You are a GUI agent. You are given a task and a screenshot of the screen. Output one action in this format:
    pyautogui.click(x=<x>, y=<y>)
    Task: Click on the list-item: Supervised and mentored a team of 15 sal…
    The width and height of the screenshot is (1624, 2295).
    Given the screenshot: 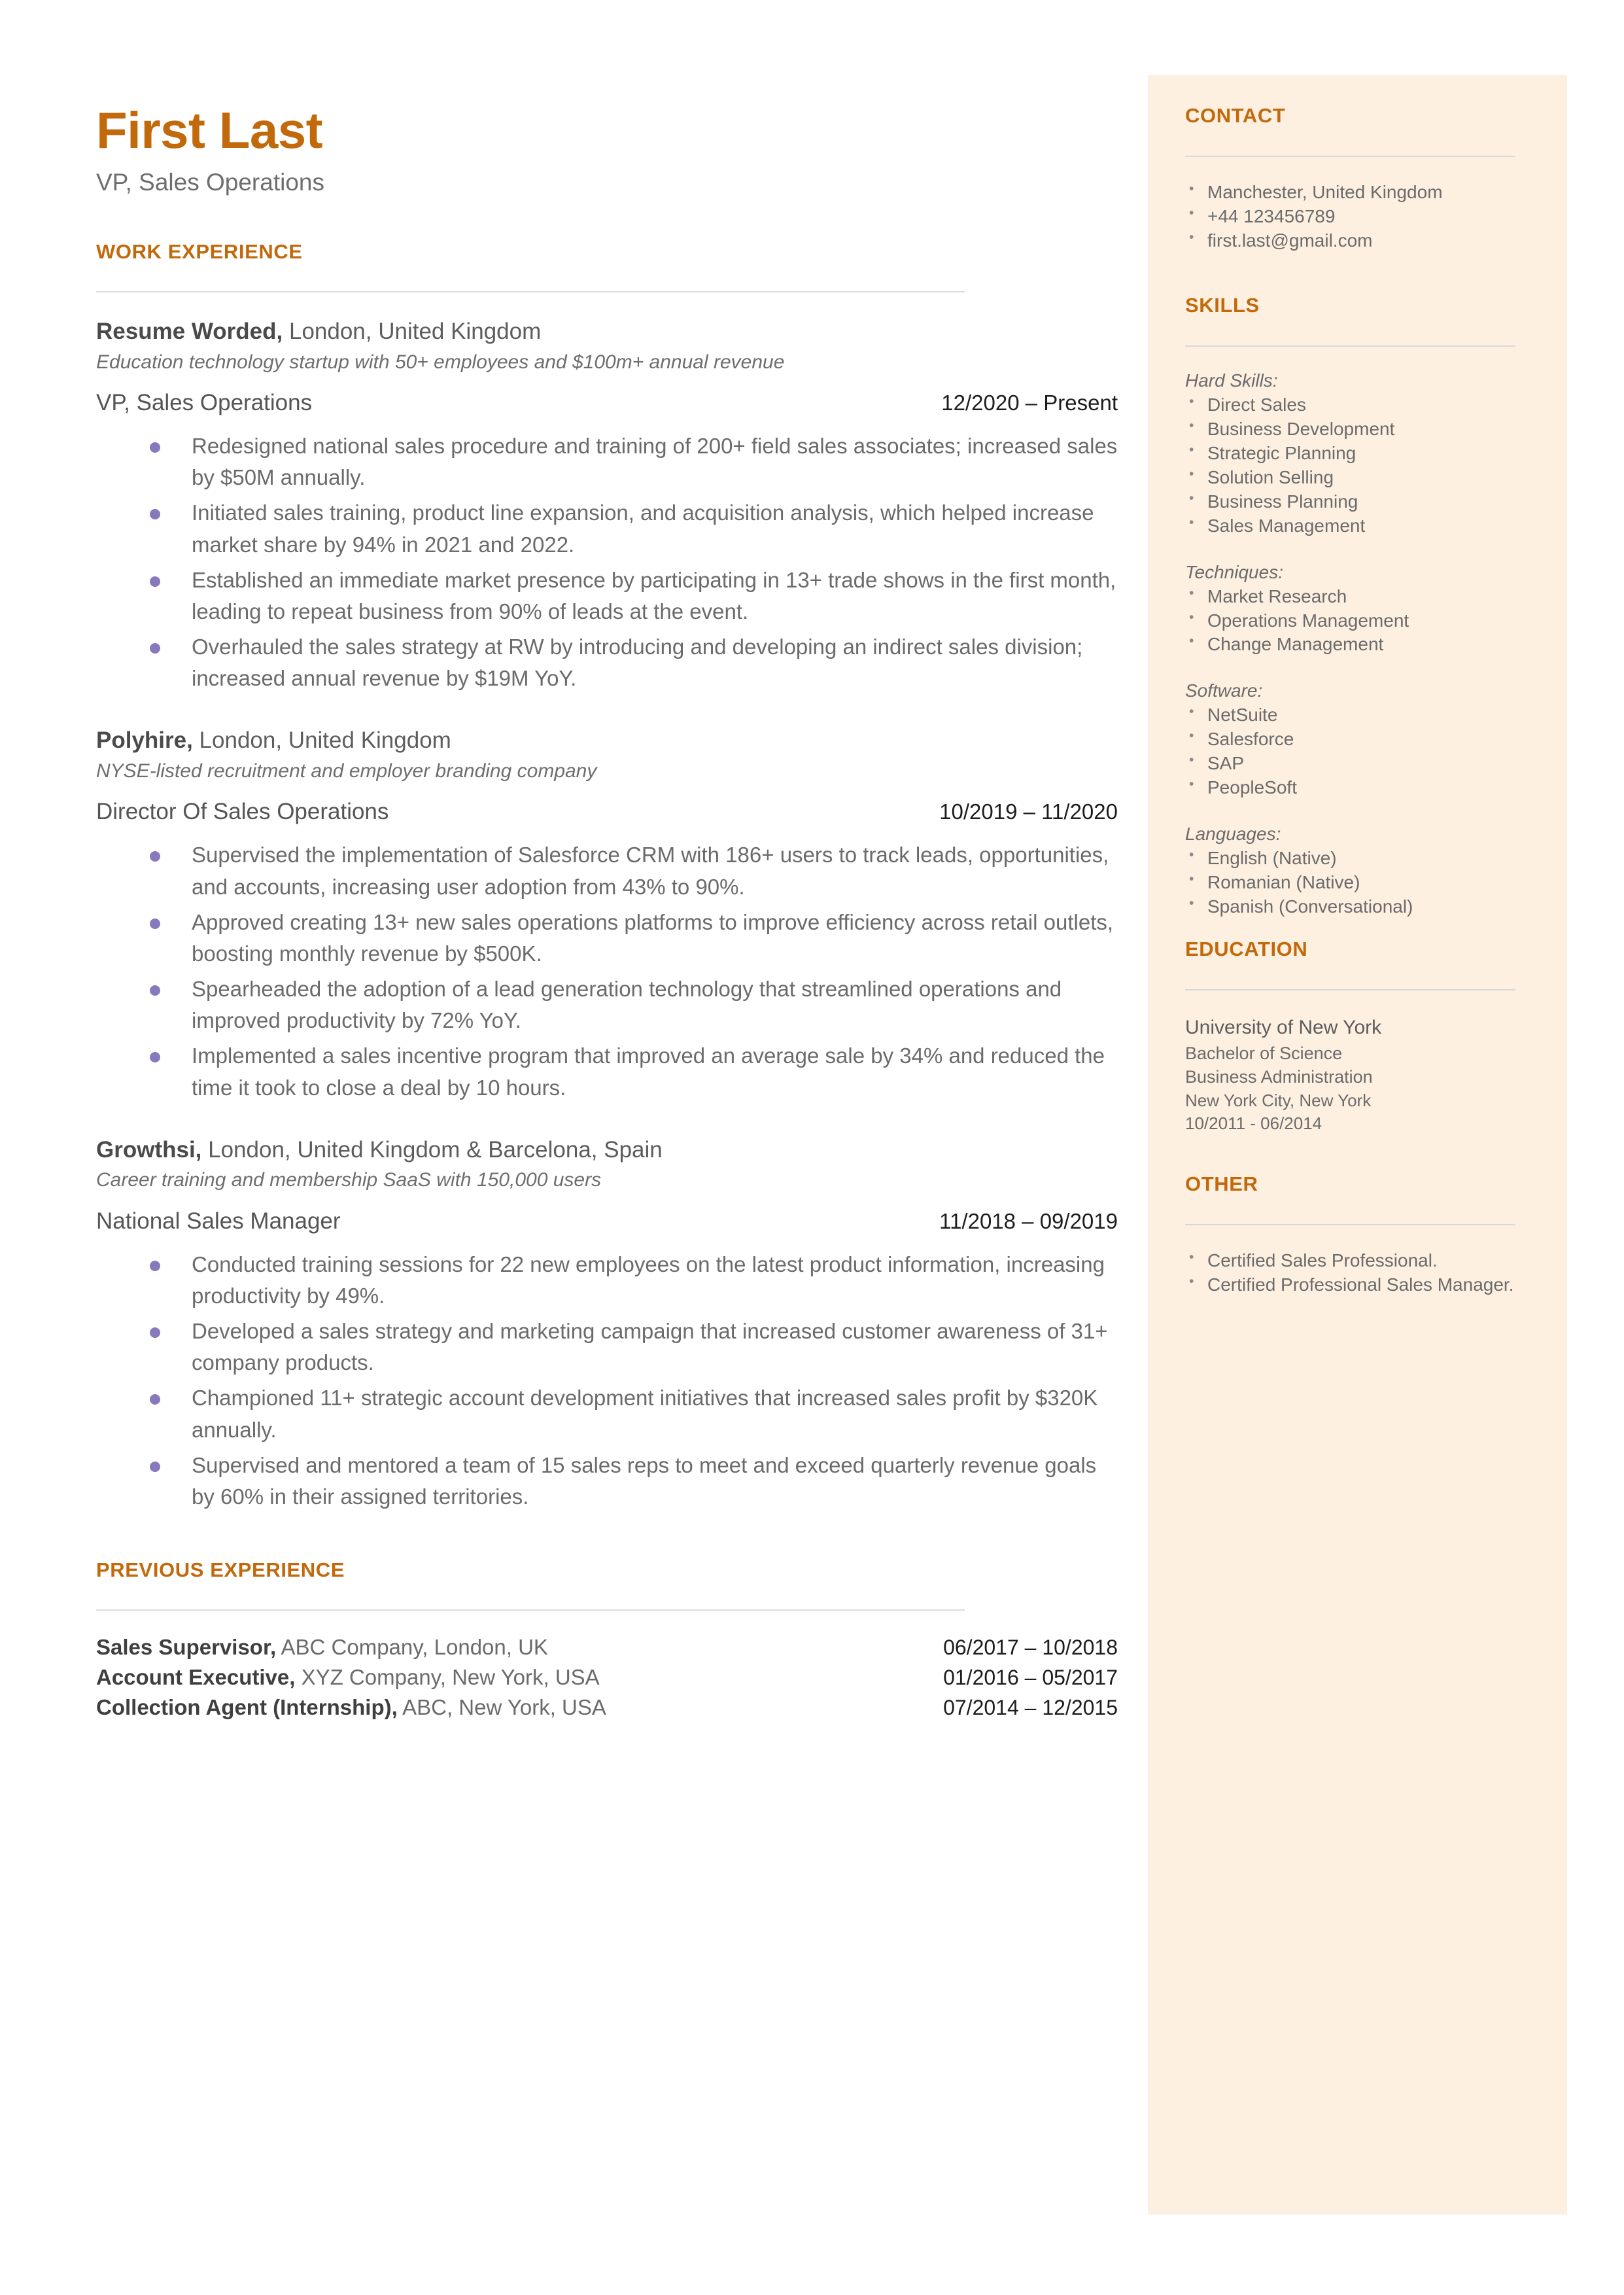 What is the action you would take?
    pyautogui.click(x=634, y=1481)
    